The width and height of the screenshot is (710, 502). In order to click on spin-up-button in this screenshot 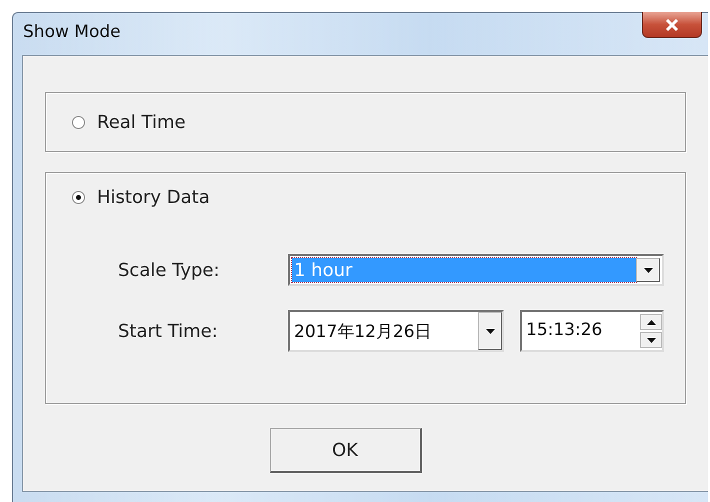, I will do `click(651, 322)`.